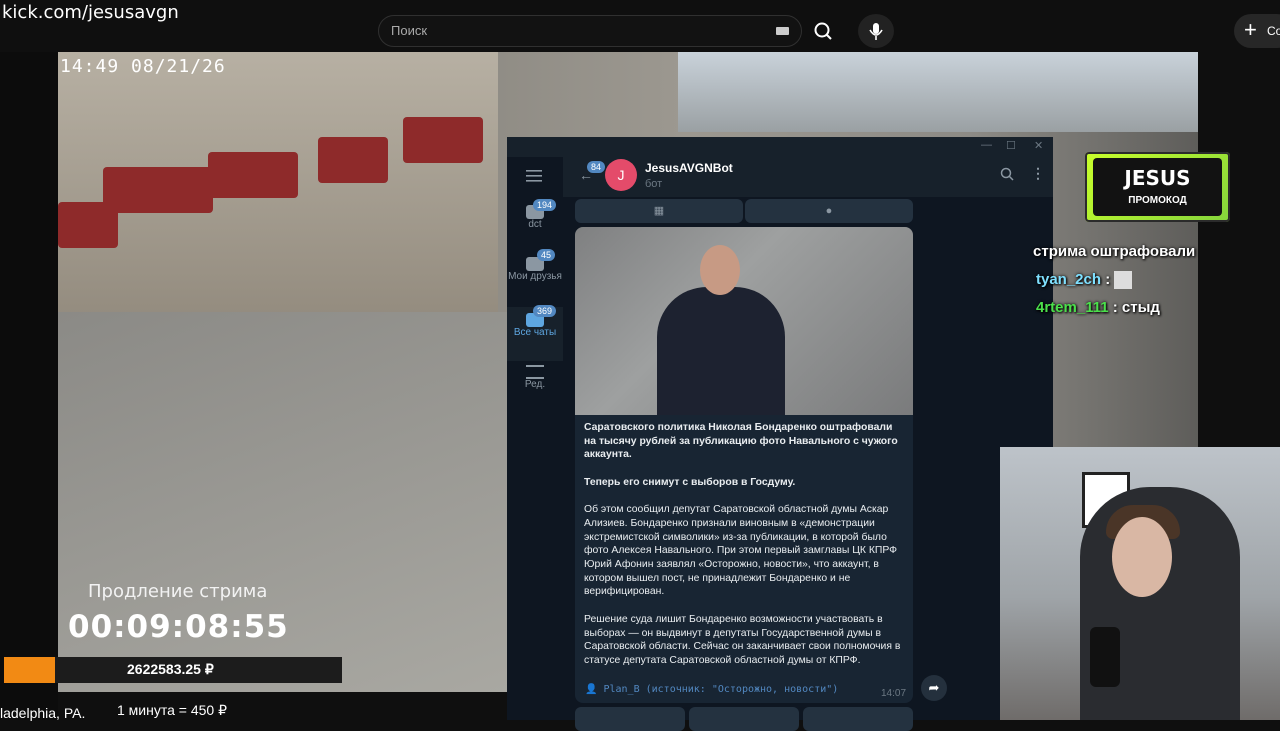 The image size is (1280, 731). What do you see at coordinates (535, 384) in the screenshot?
I see `folder-label: Ред.` at bounding box center [535, 384].